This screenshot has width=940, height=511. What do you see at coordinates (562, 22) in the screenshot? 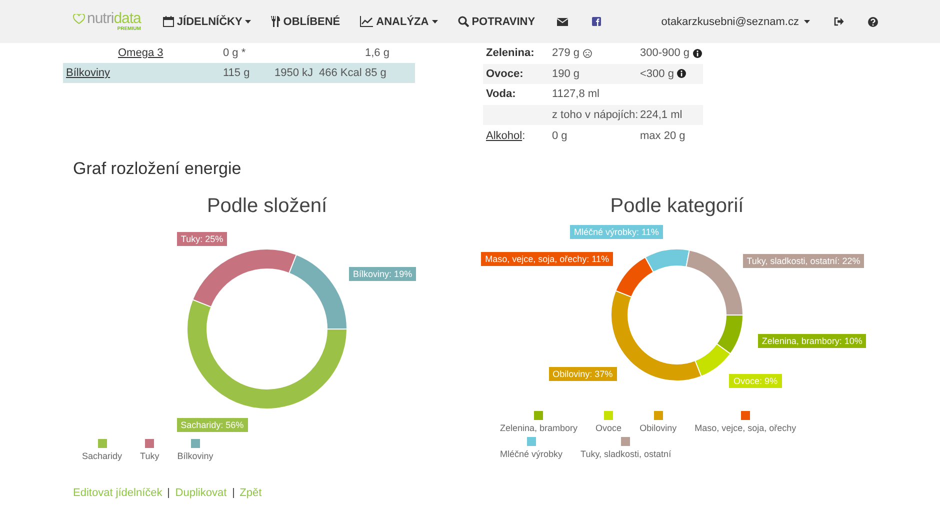
I see `envelope-icon` at bounding box center [562, 22].